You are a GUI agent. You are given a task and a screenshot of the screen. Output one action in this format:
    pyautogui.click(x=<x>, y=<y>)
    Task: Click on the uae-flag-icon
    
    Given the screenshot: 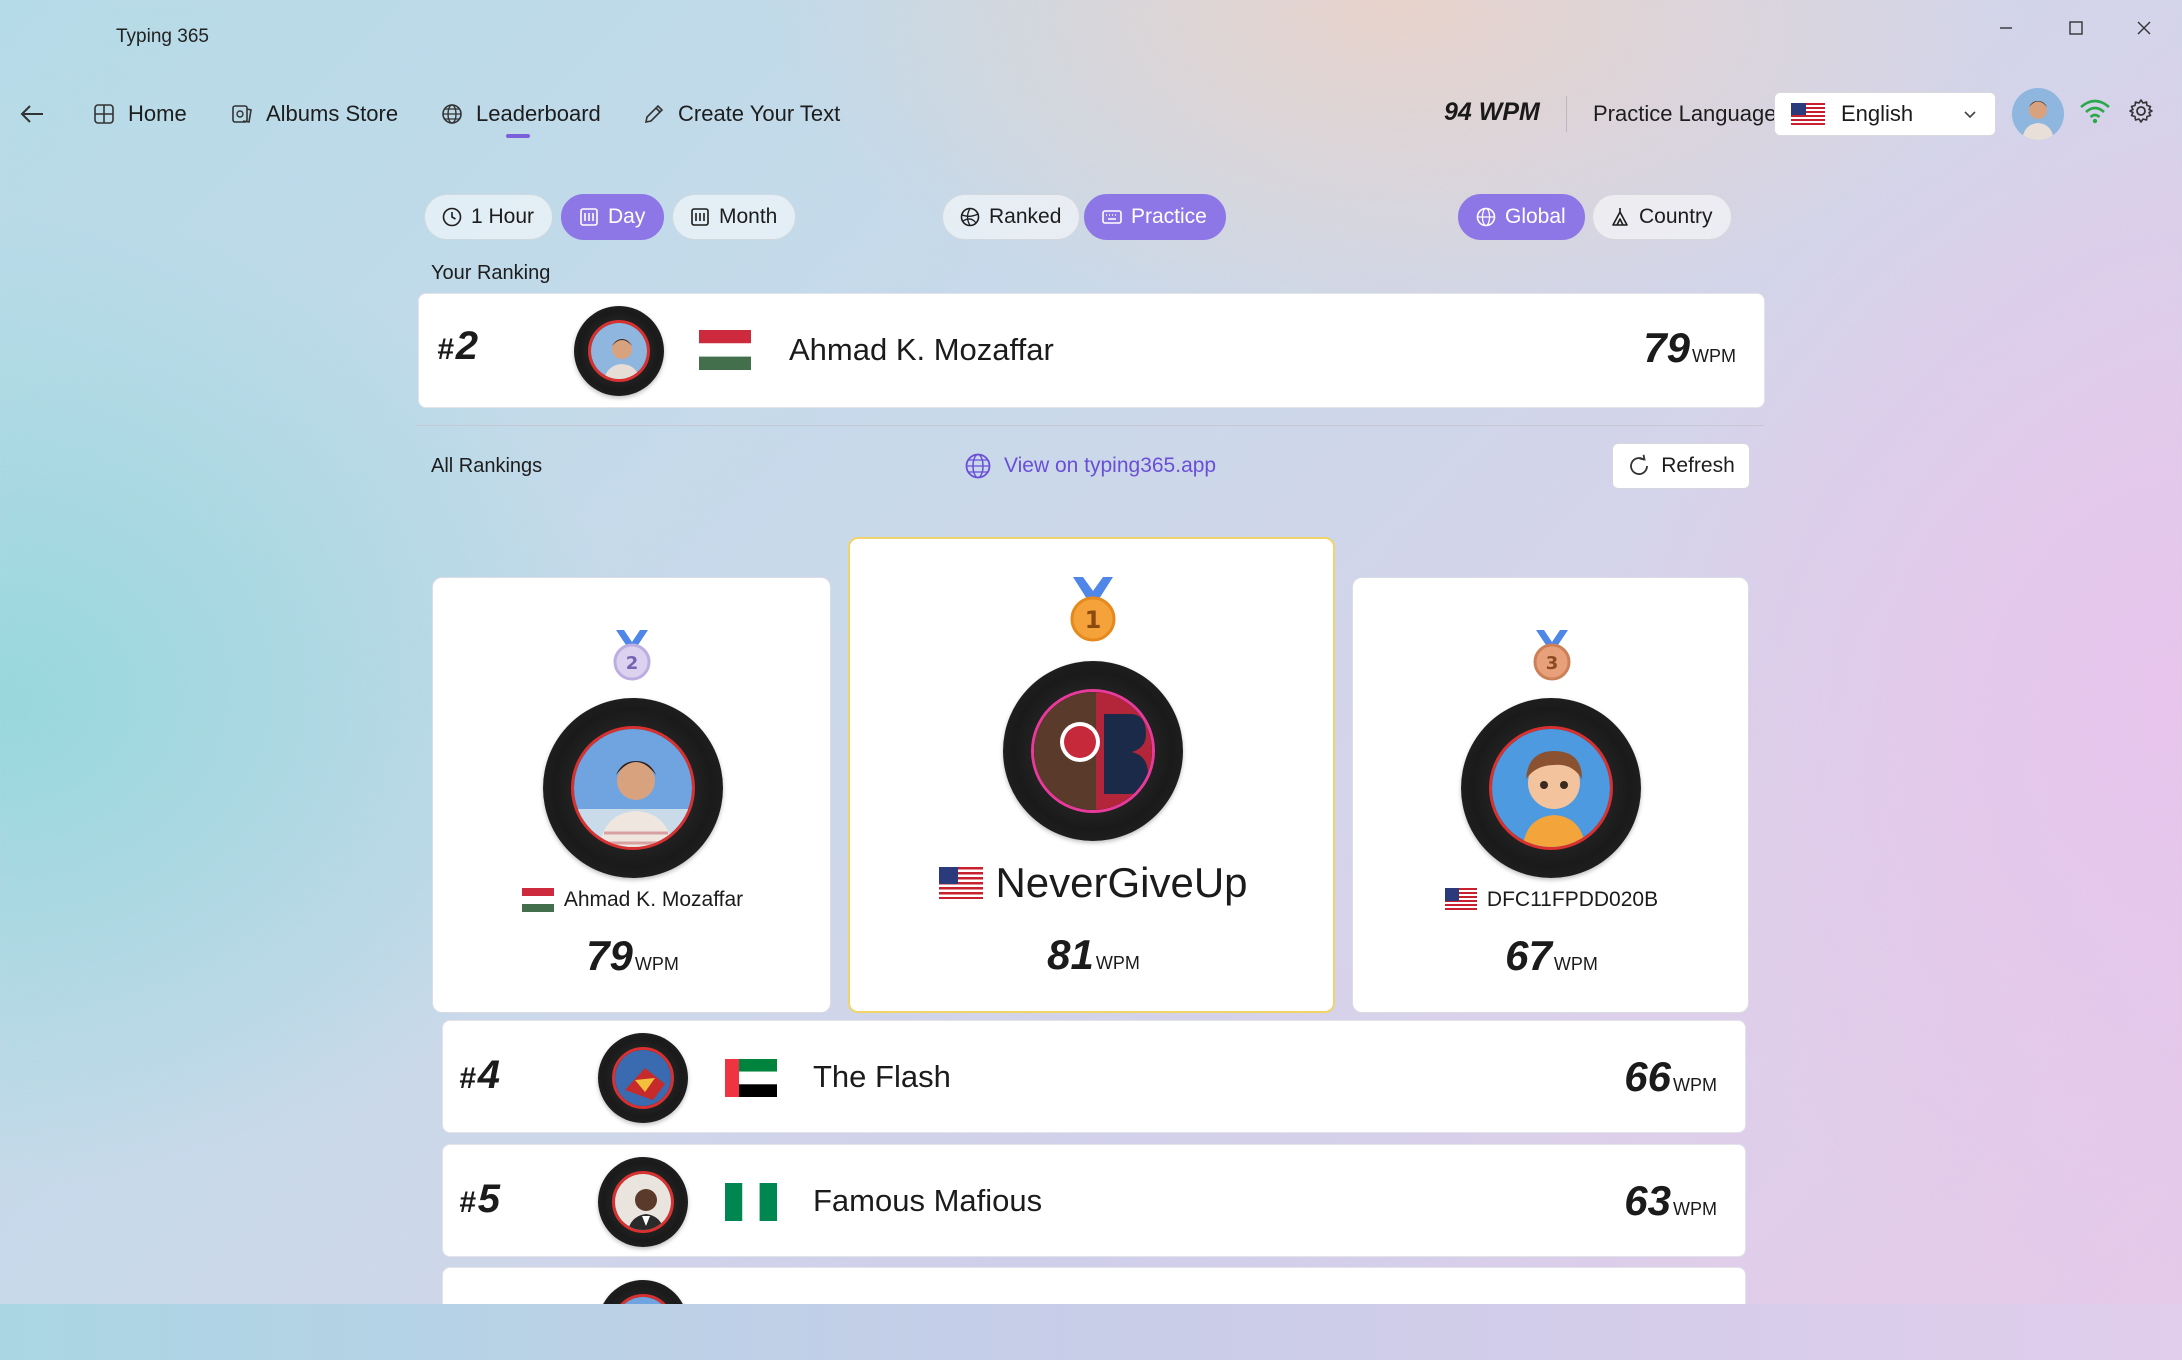 What is the action you would take?
    pyautogui.click(x=751, y=1078)
    